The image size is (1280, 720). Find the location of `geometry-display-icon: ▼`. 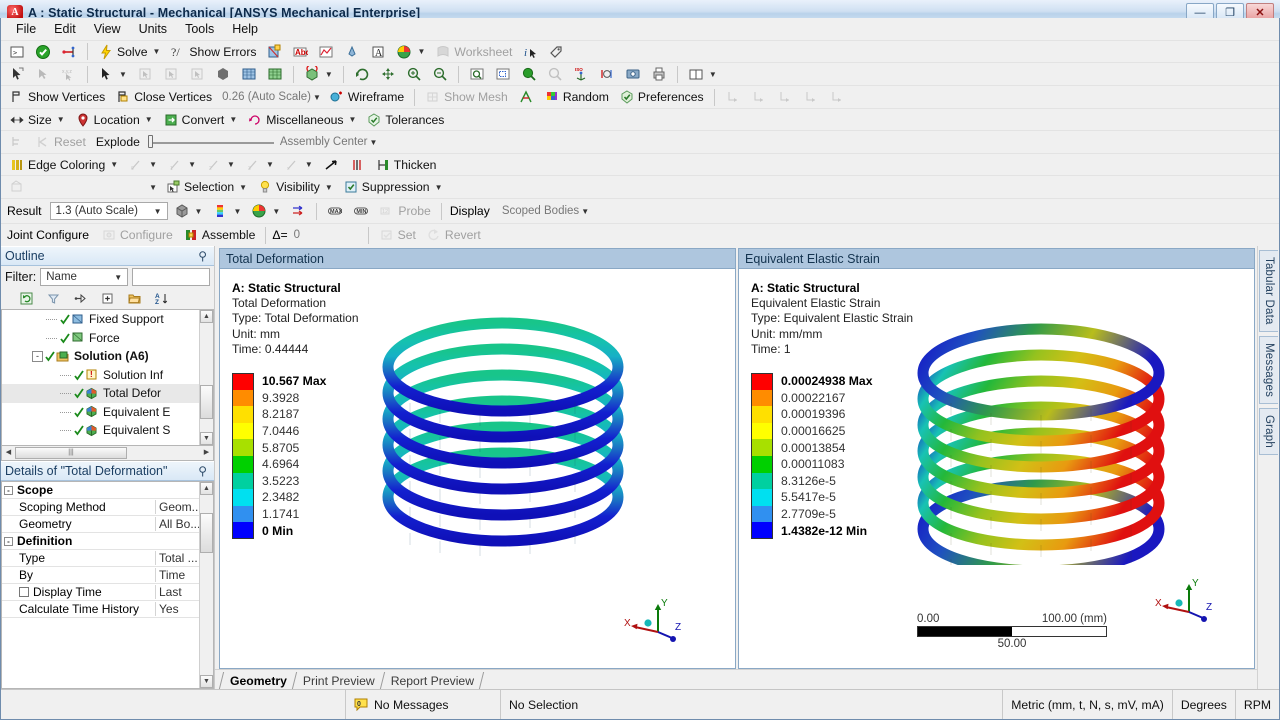

geometry-display-icon: ▼ is located at coordinates (188, 211).